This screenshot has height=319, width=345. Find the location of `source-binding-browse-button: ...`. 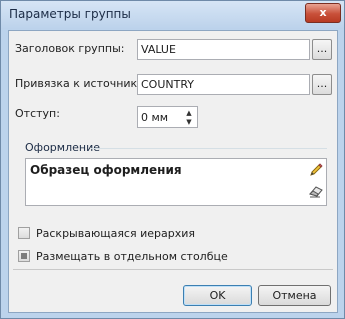

source-binding-browse-button: ... is located at coordinates (322, 84).